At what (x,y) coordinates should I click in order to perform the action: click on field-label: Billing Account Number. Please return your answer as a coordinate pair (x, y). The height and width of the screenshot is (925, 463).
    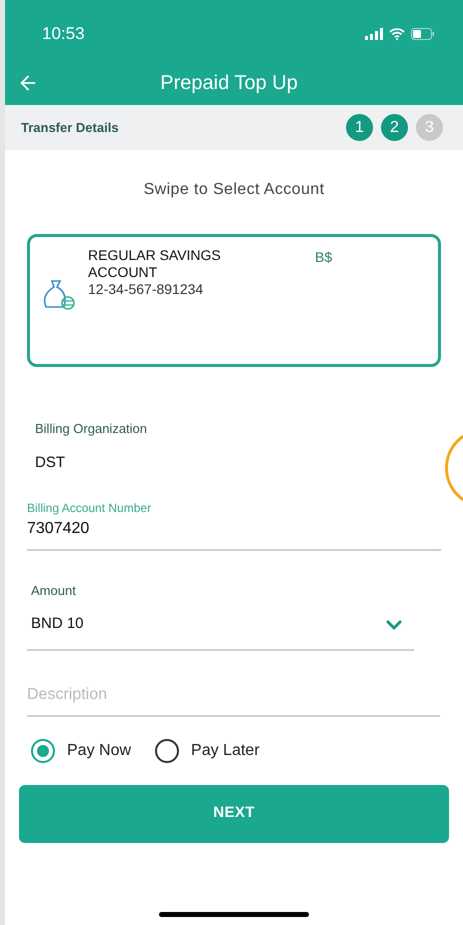
    Looking at the image, I should click on (89, 508).